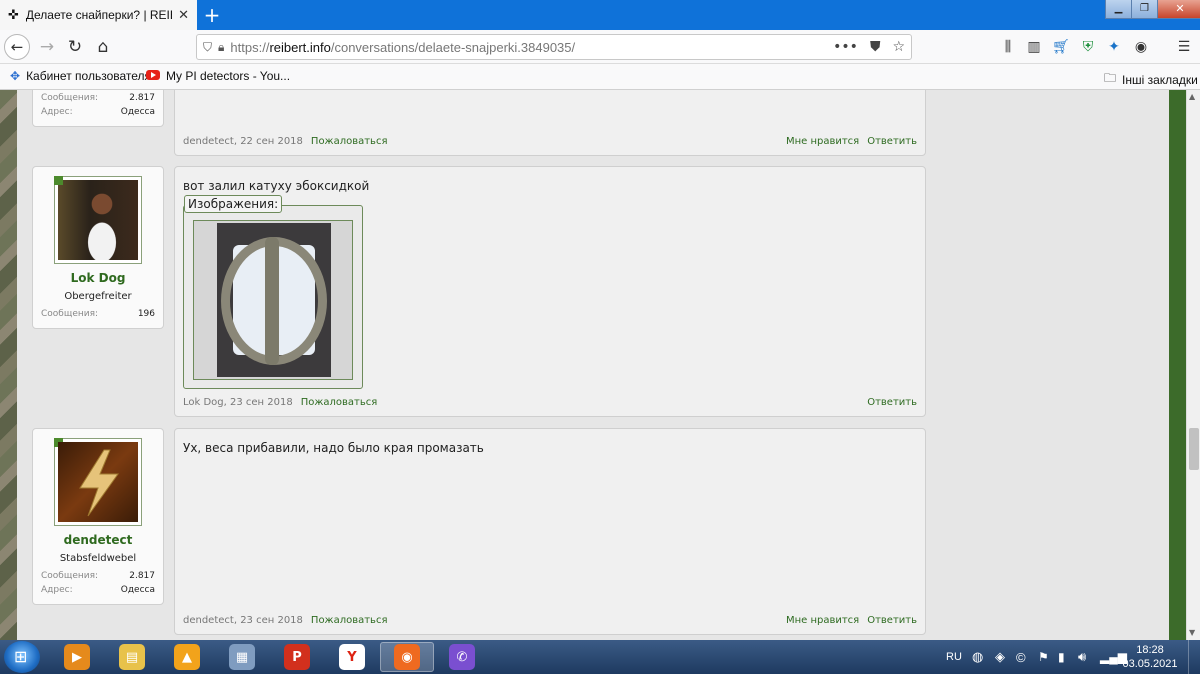  I want to click on close-tab-icon: ✕, so click(183, 15).